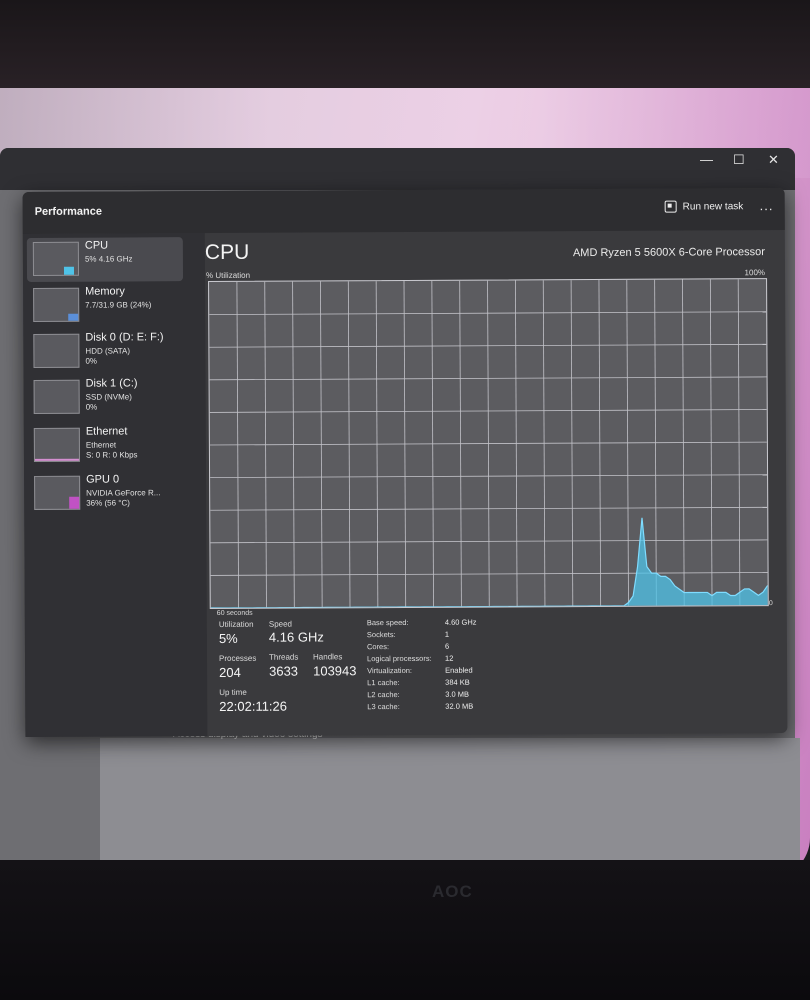 The height and width of the screenshot is (1000, 810). What do you see at coordinates (383, 695) in the screenshot?
I see `spec-label: L2 cache:` at bounding box center [383, 695].